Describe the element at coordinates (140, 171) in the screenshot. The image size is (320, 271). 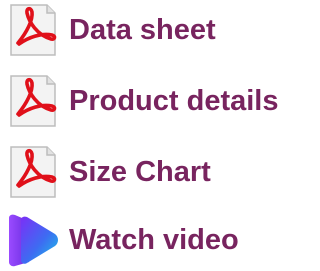
I see `size-chart-label: Size Chart` at that location.